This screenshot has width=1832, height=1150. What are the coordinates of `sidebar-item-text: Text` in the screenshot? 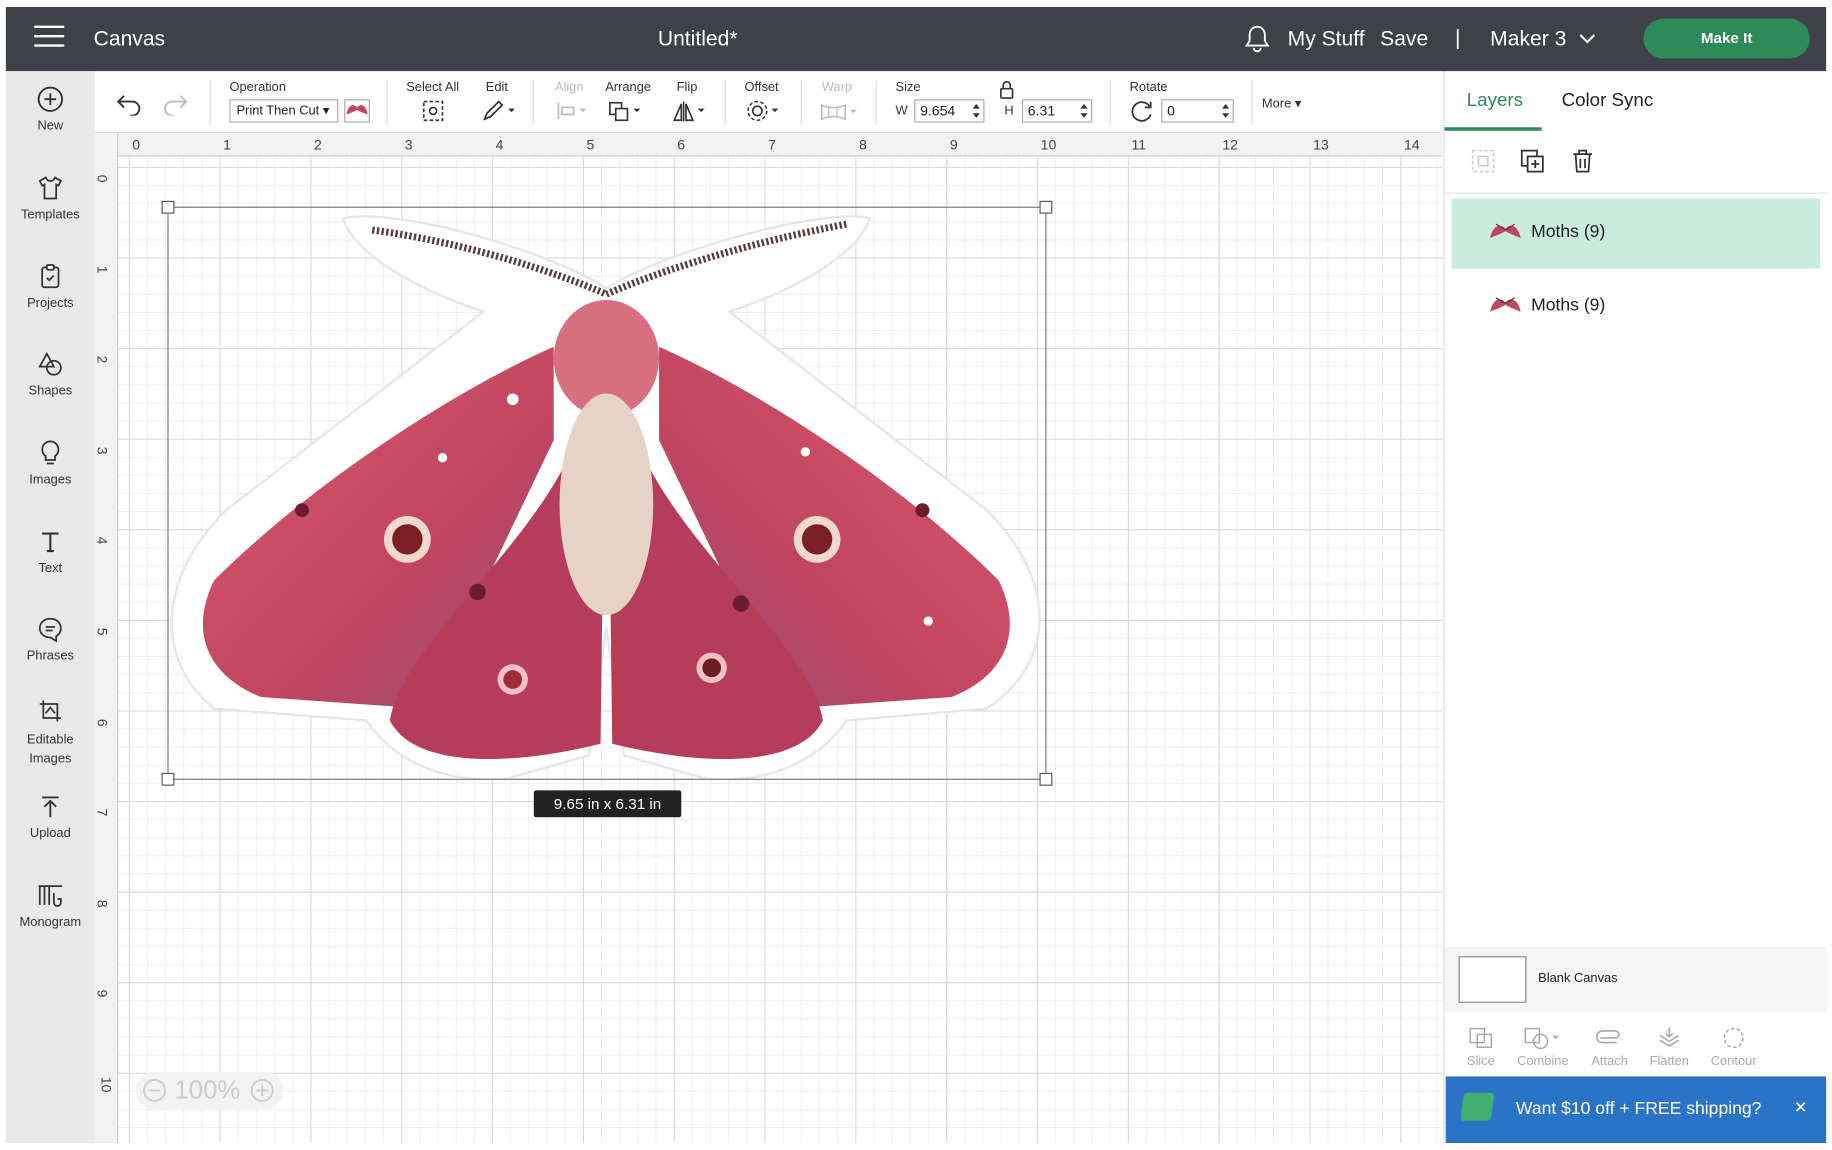 It's located at (50, 552).